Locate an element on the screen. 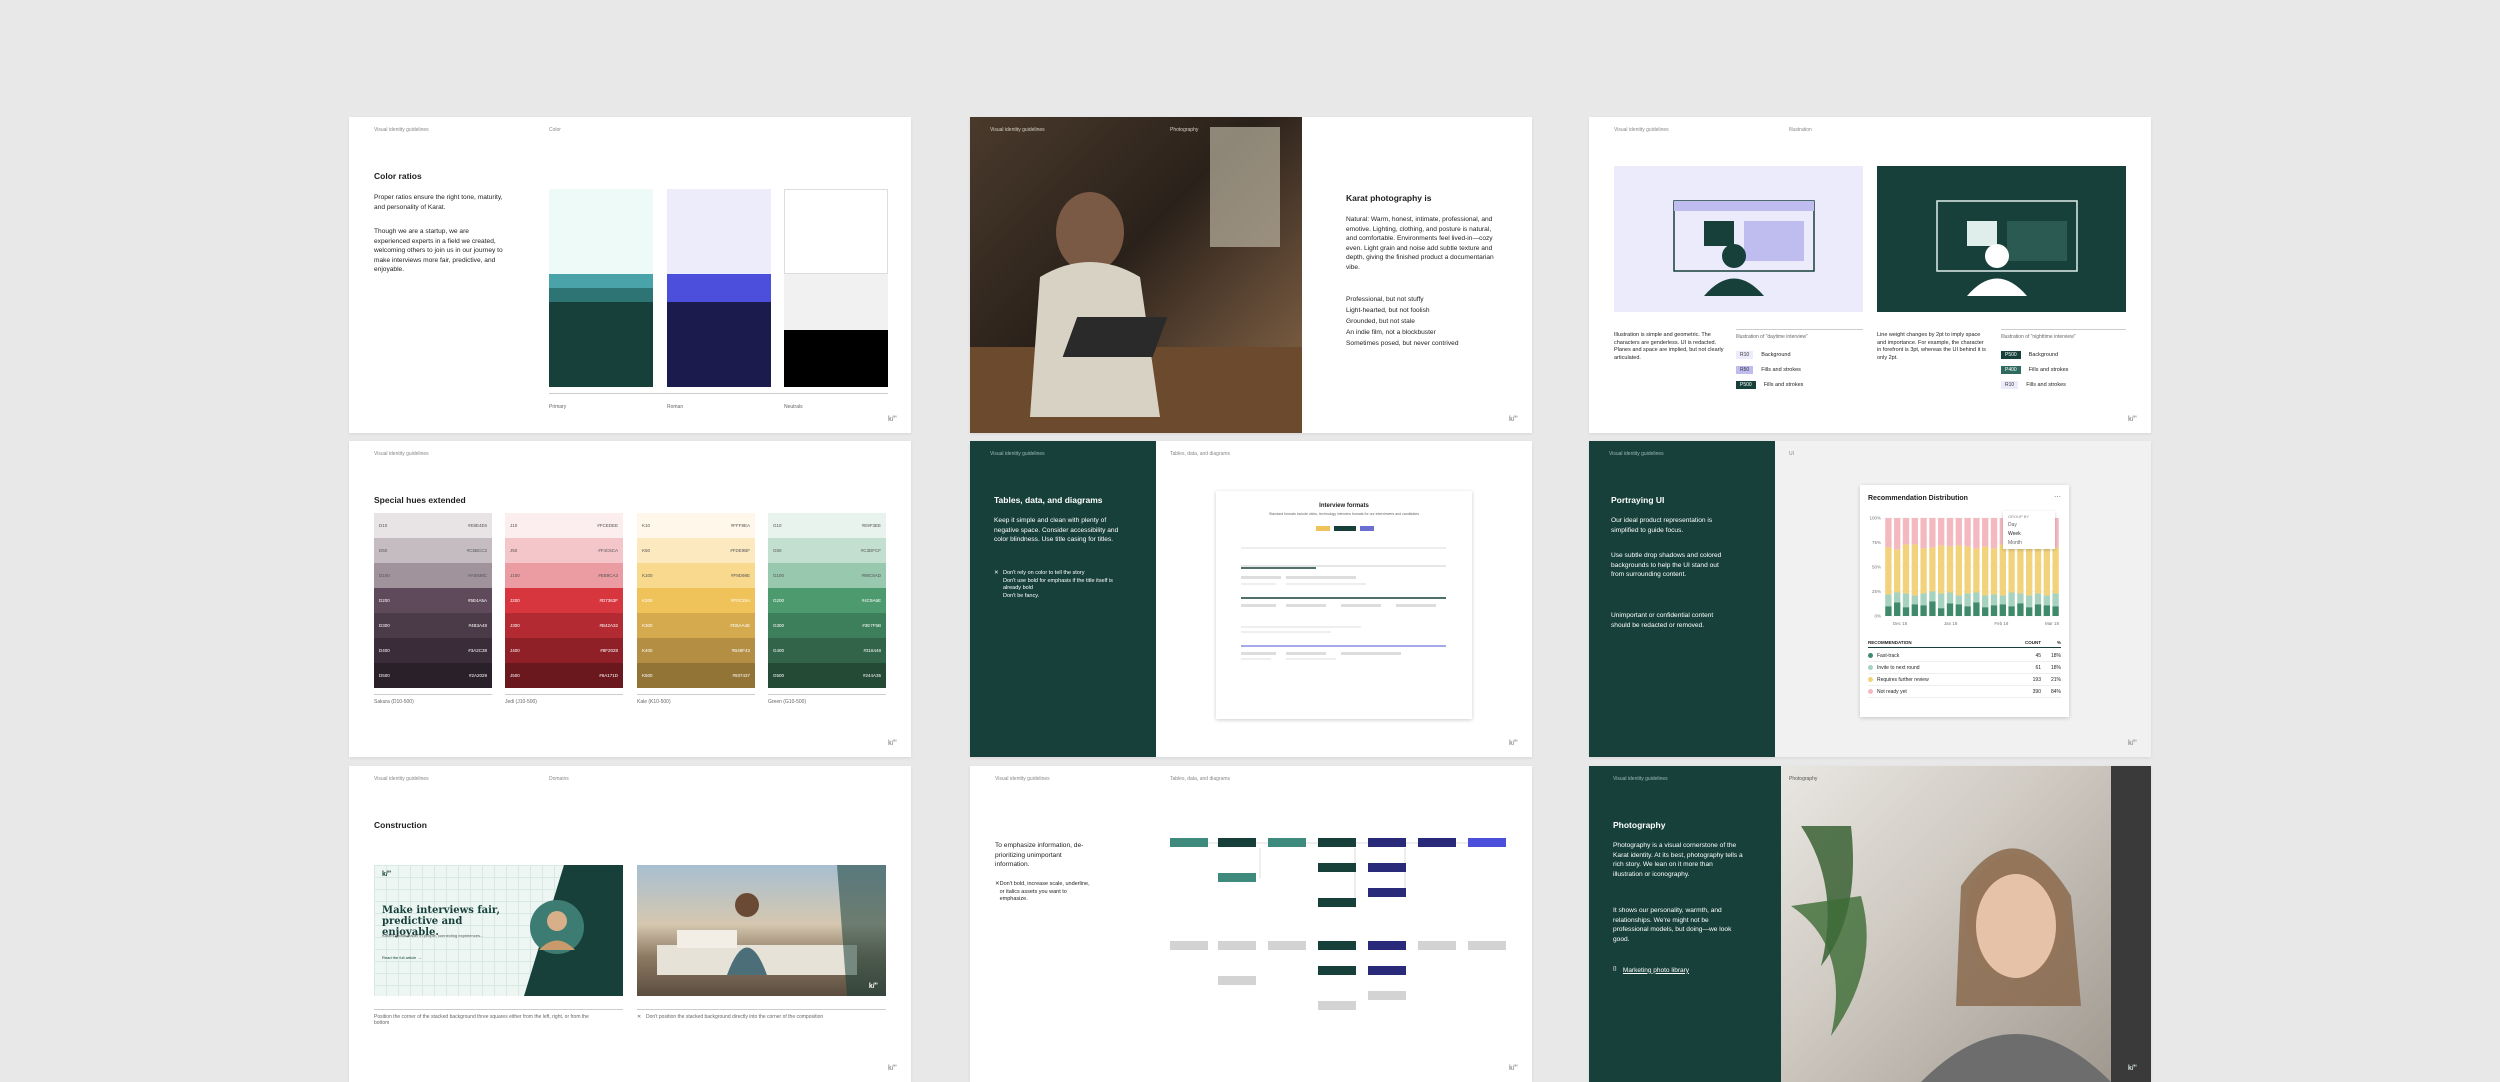  table-row: Not ready yet 390 84% is located at coordinates (1964, 692).